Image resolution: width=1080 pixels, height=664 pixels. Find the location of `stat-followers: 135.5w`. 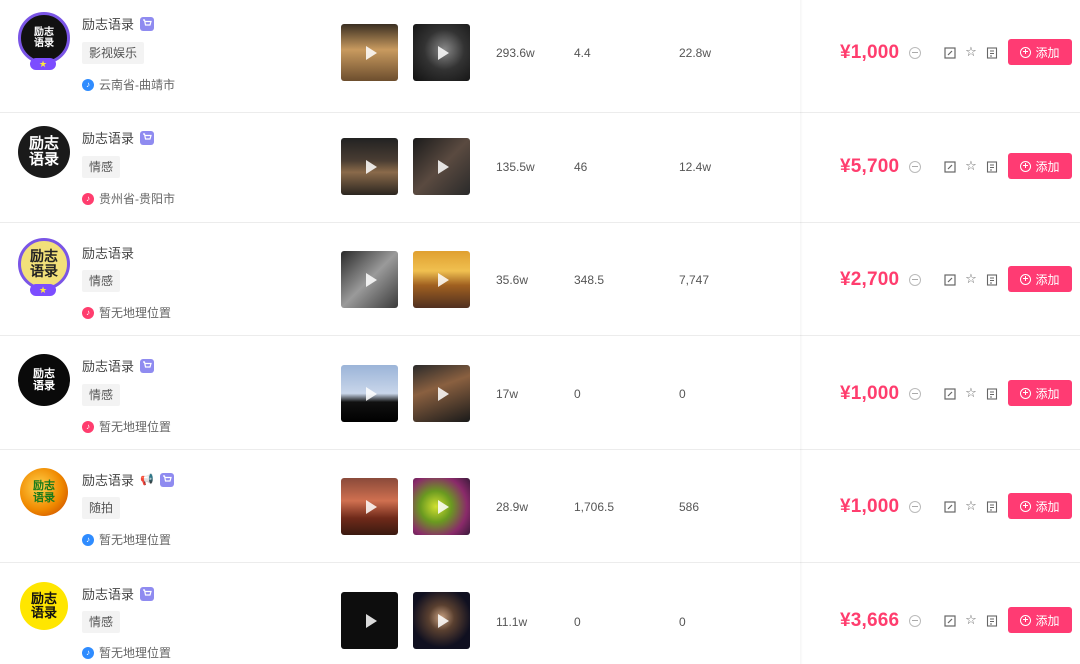

stat-followers: 135.5w is located at coordinates (515, 167).